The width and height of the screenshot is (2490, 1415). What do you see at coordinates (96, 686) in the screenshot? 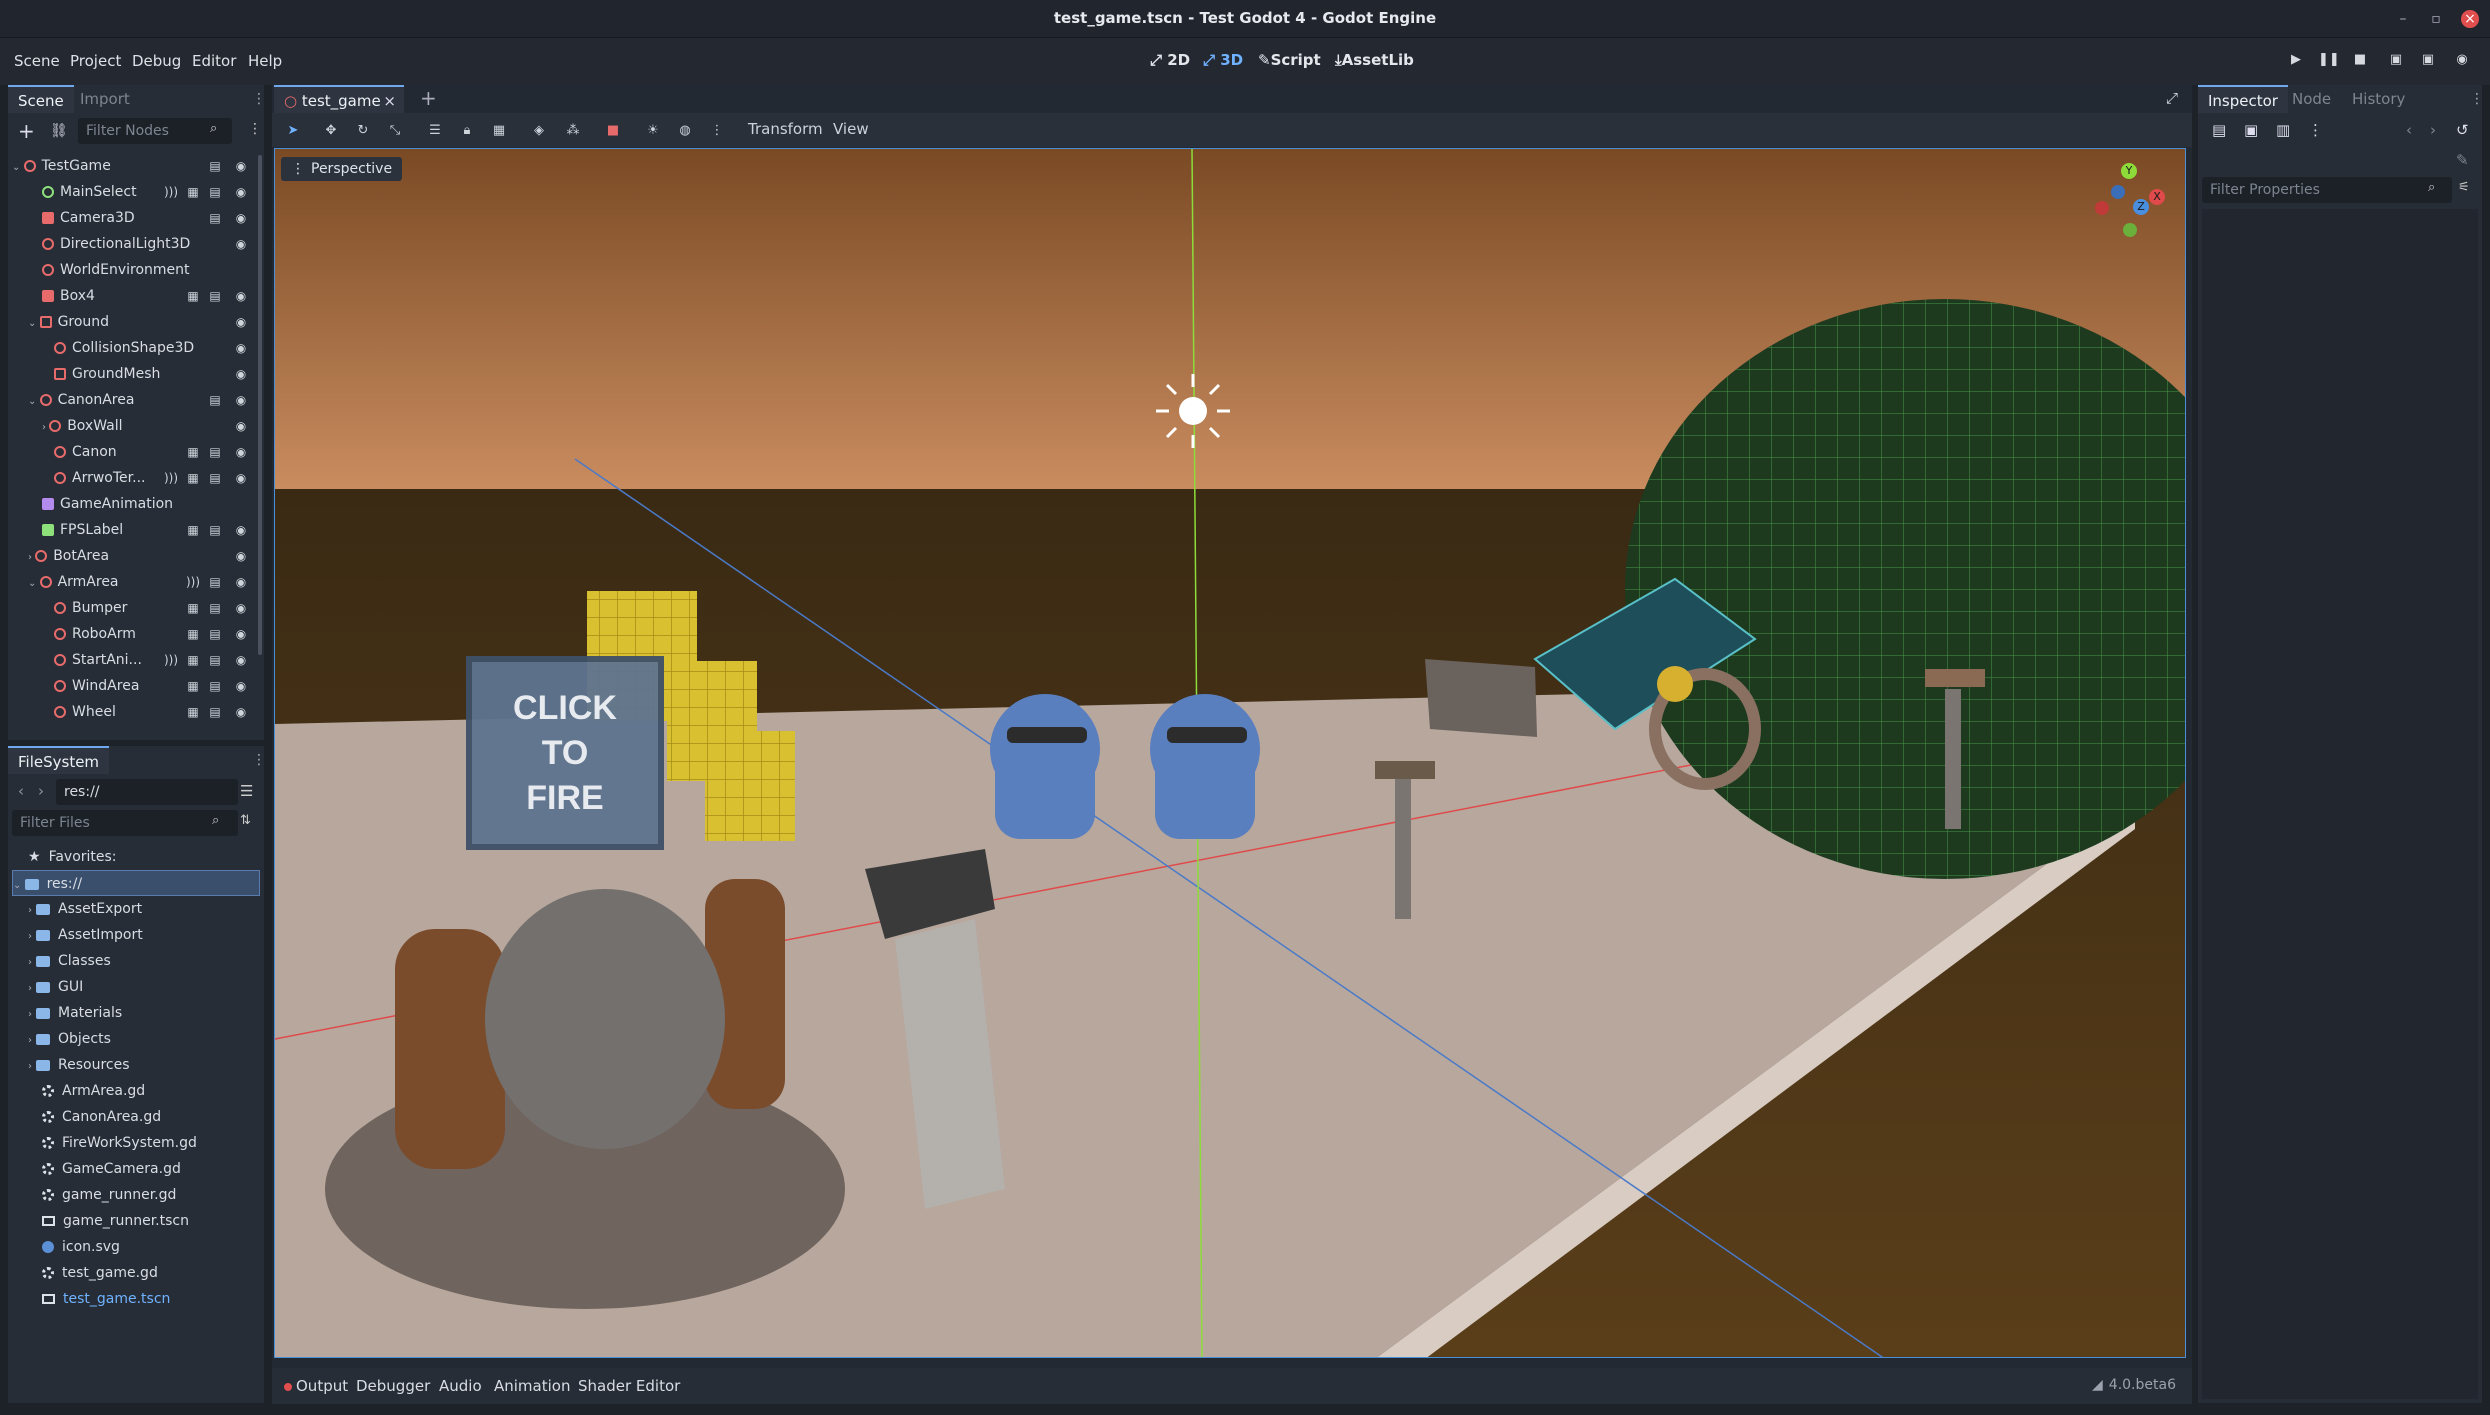
I see `tree-node-windarea: WindArea` at bounding box center [96, 686].